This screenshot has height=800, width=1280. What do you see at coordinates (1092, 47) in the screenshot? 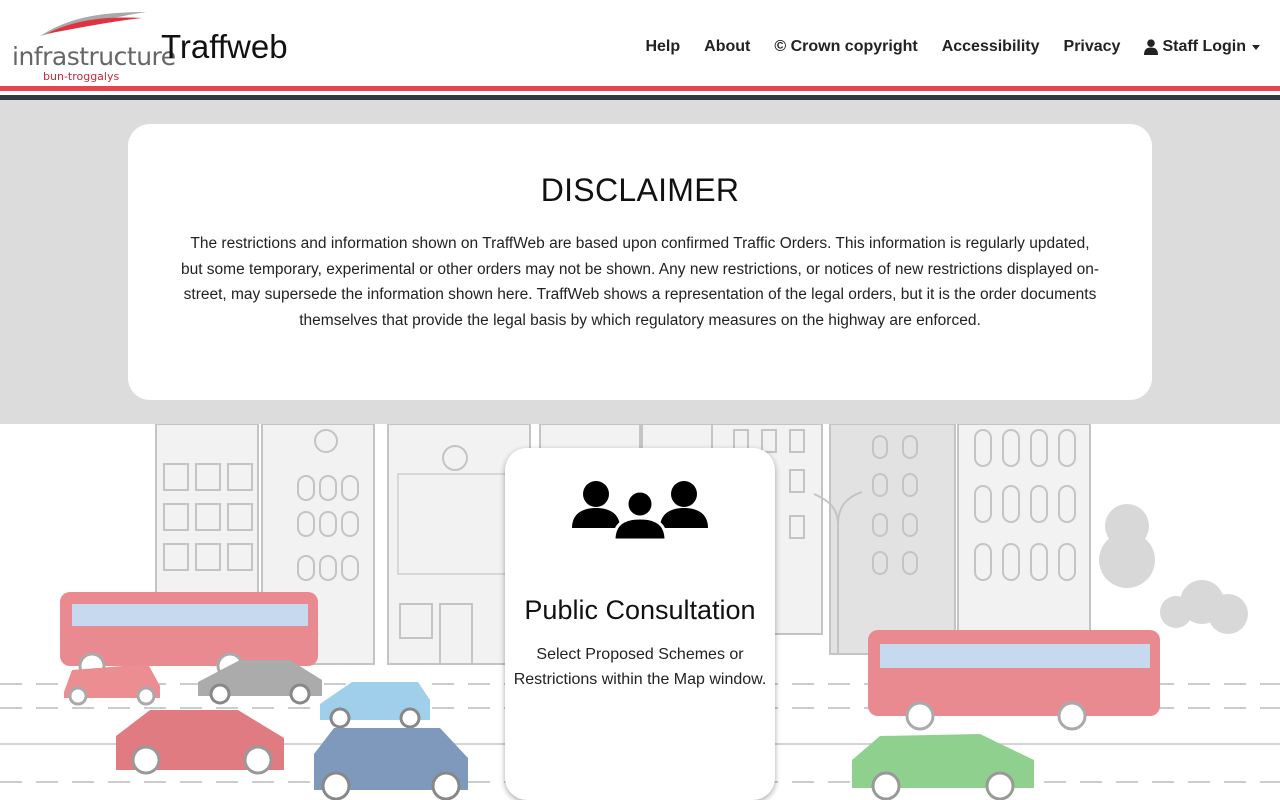
I see `nav-privacy: Privacy` at bounding box center [1092, 47].